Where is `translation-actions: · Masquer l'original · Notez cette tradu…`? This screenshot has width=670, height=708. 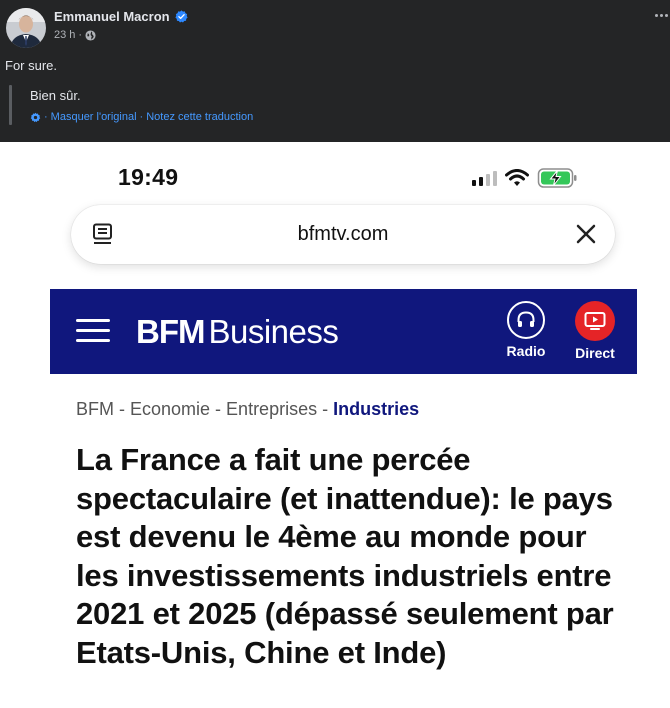
translation-actions: · Masquer l'original · Notez cette tradu… is located at coordinates (141, 117).